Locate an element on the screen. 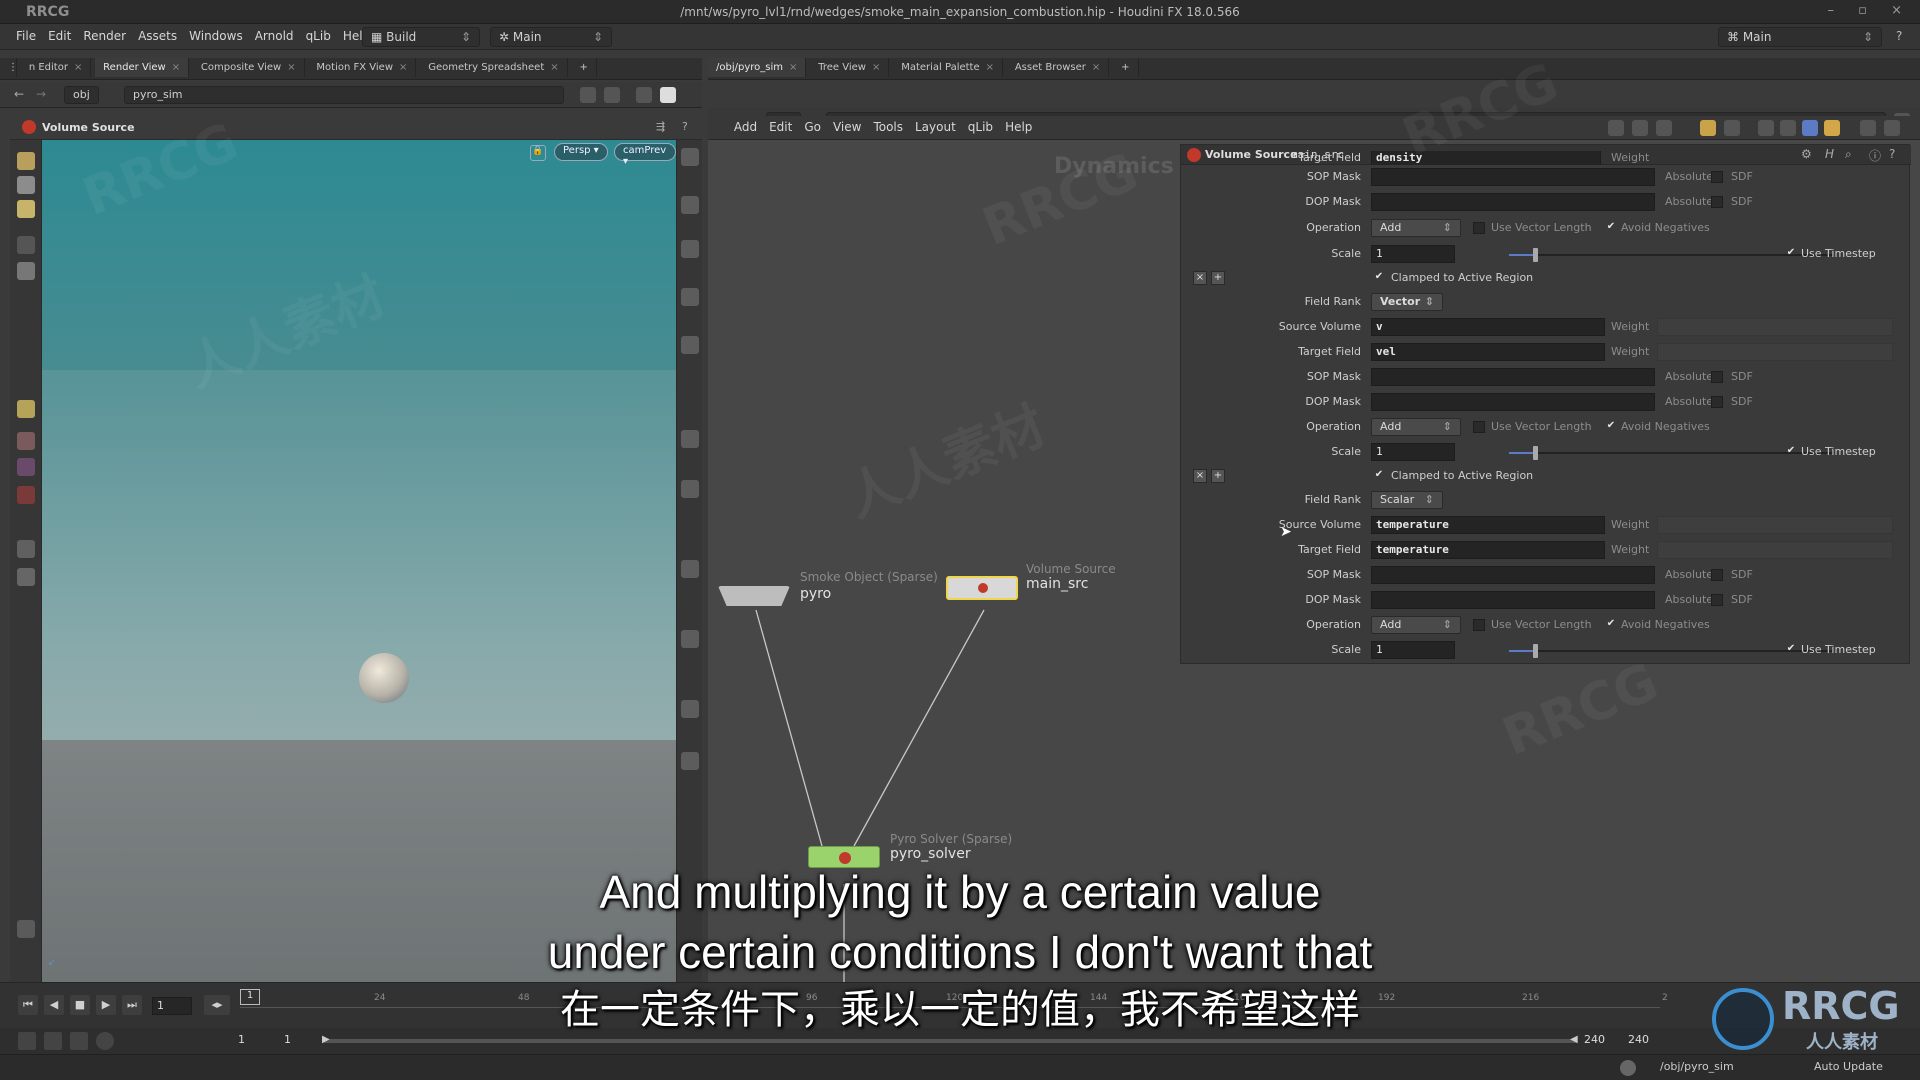  tab-composite-view: Composite View × is located at coordinates (249, 67).